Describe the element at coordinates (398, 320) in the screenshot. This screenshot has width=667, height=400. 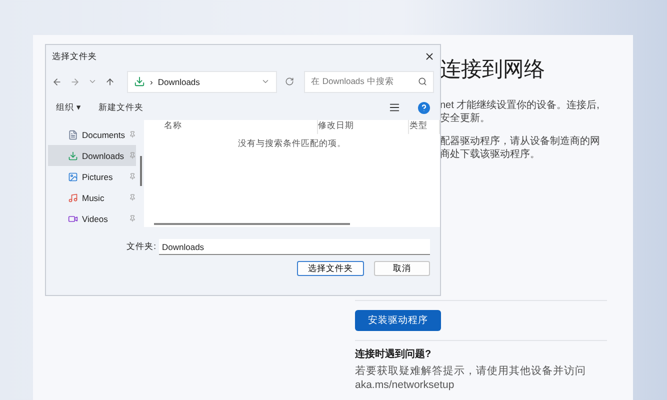
I see `install-driver-button: 安装驱动程序` at that location.